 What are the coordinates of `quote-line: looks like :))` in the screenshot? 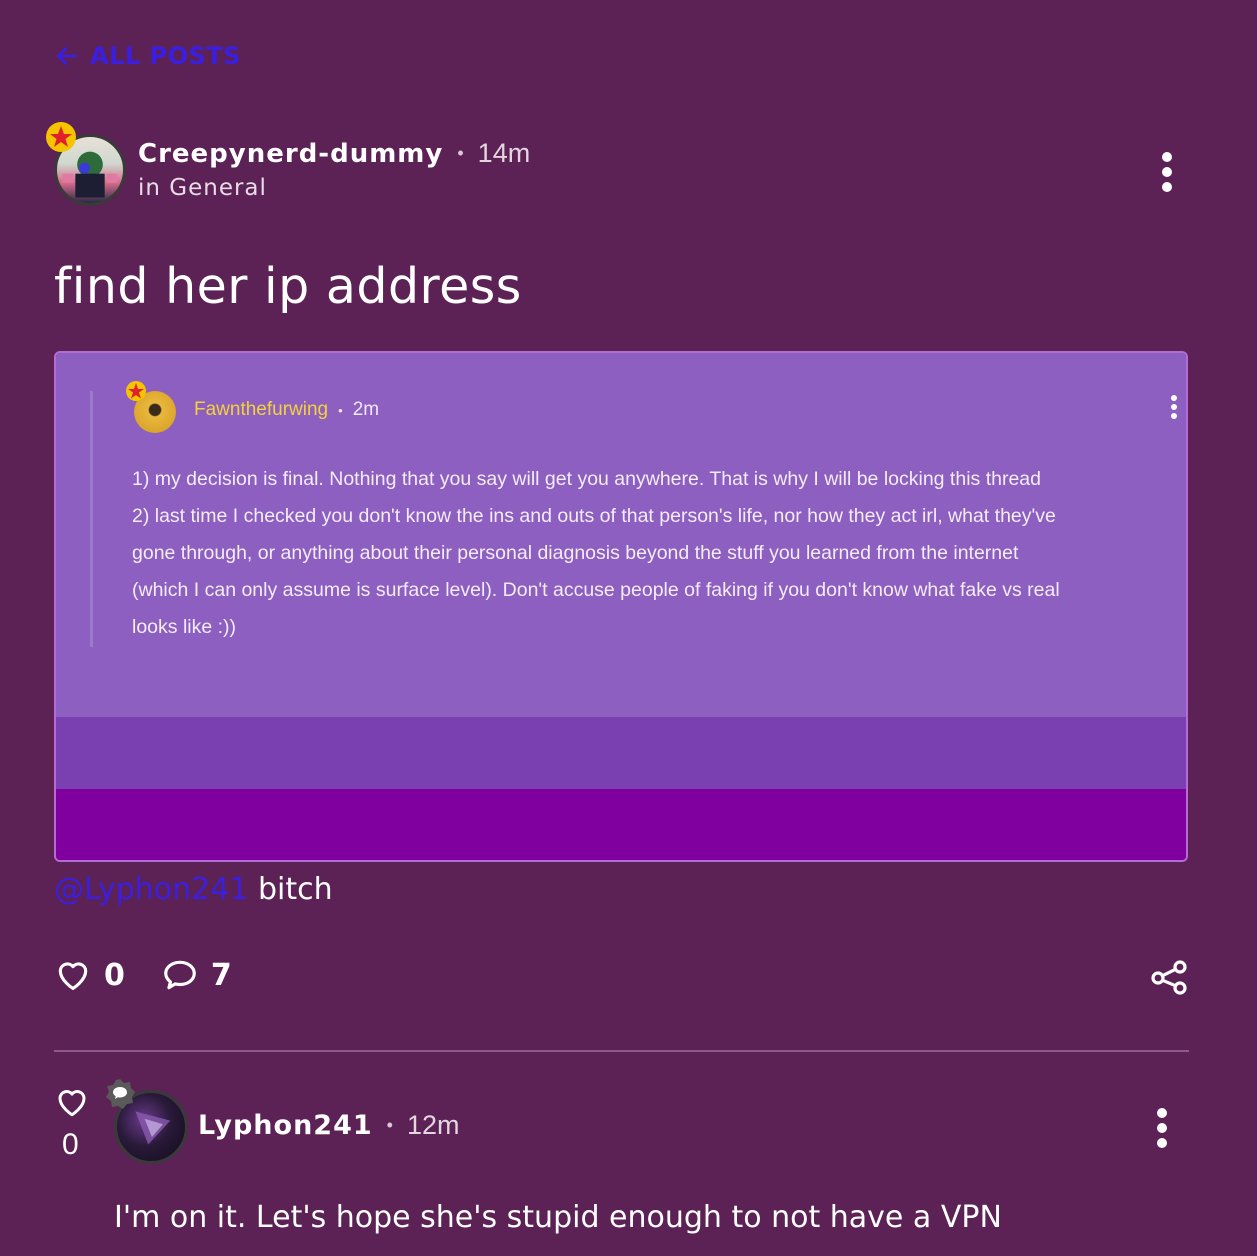 It's located at (184, 627).